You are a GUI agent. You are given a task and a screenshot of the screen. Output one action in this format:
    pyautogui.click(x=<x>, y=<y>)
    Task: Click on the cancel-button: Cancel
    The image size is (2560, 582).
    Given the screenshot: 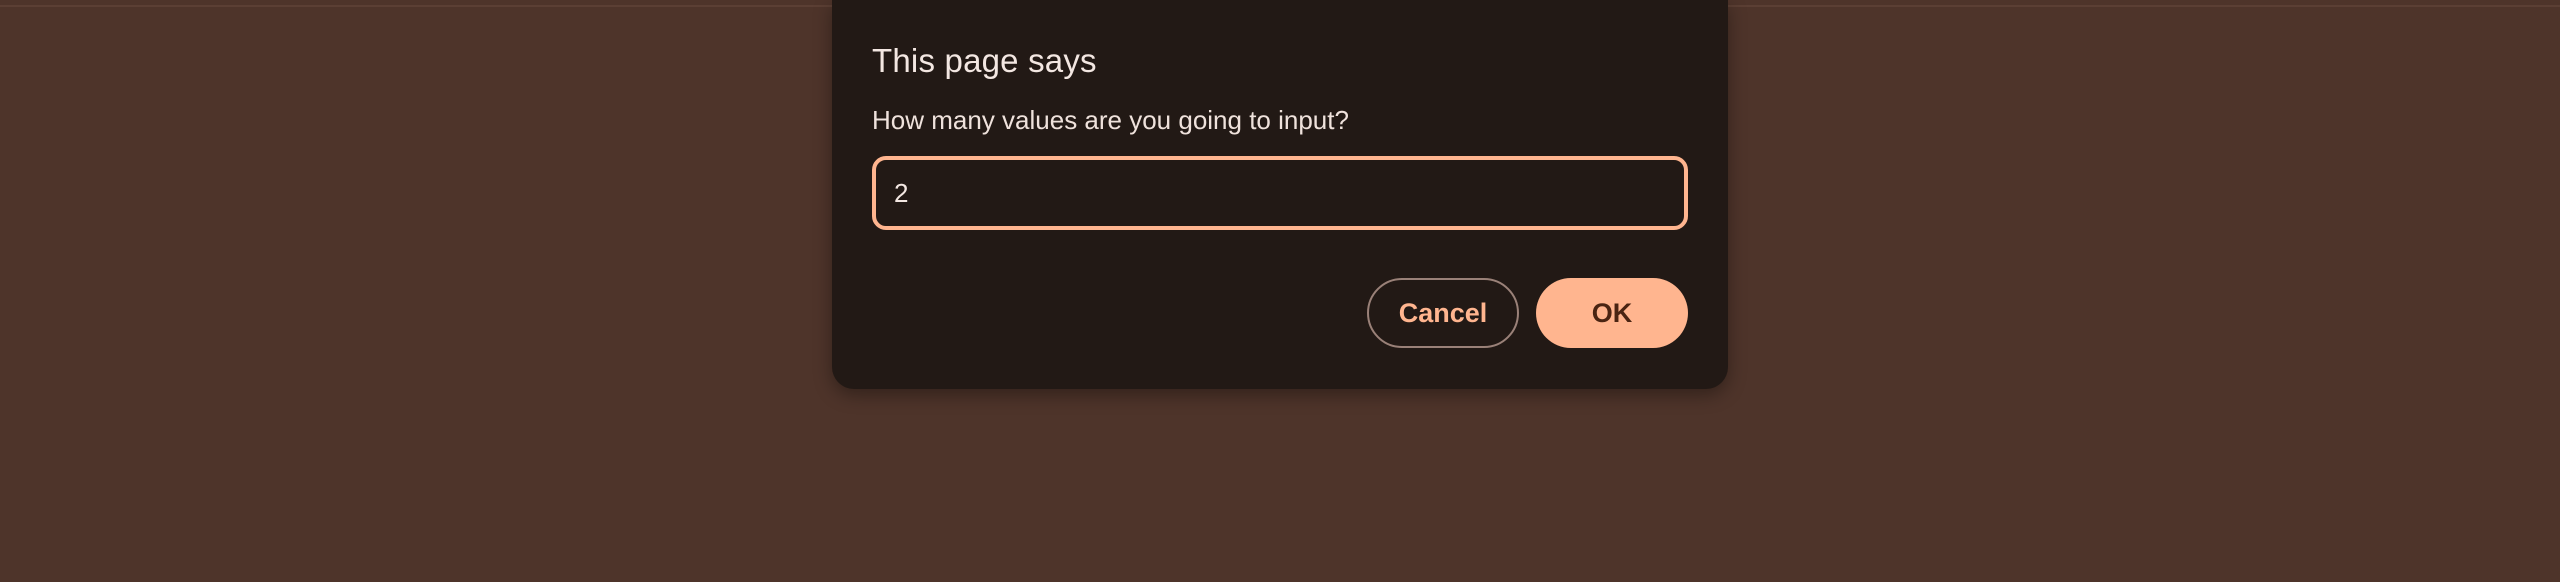 What is the action you would take?
    pyautogui.click(x=1443, y=313)
    